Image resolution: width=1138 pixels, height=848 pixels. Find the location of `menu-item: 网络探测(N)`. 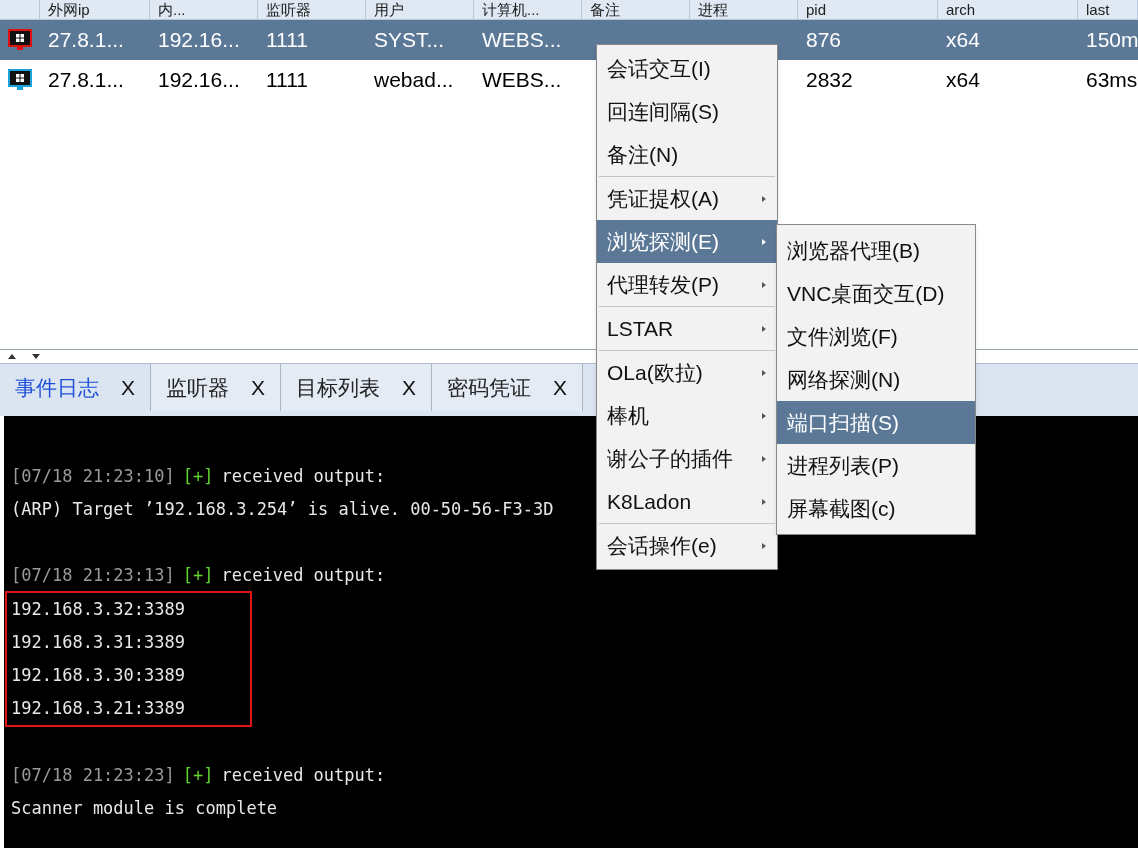

menu-item: 网络探测(N) is located at coordinates (876, 379).